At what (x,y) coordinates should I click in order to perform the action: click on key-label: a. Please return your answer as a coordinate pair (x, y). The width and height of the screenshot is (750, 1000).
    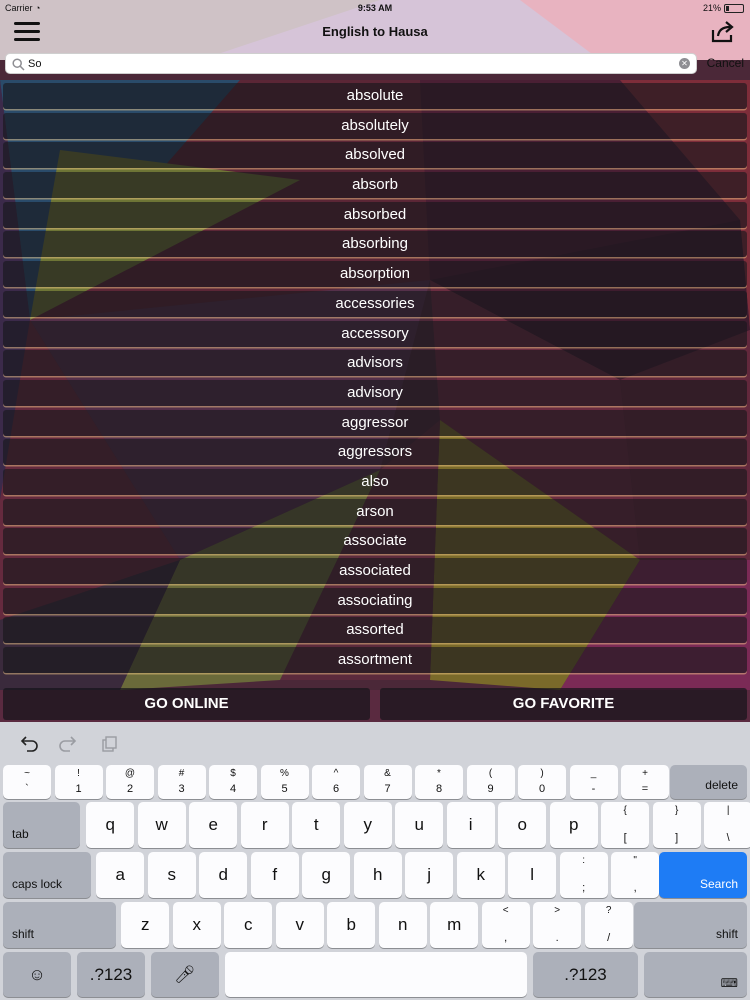
    Looking at the image, I should click on (120, 874).